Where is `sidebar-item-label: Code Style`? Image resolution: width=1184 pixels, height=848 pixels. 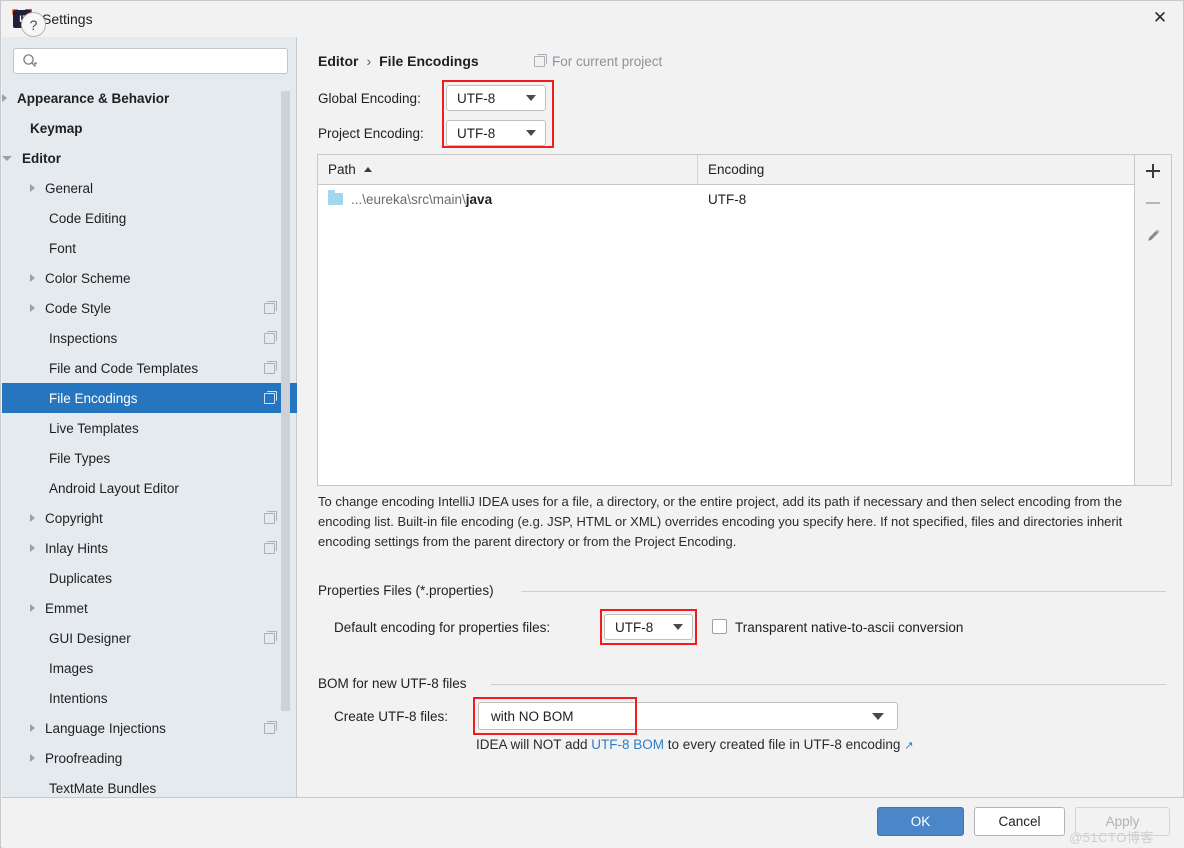
sidebar-item-label: Code Style is located at coordinates (78, 308).